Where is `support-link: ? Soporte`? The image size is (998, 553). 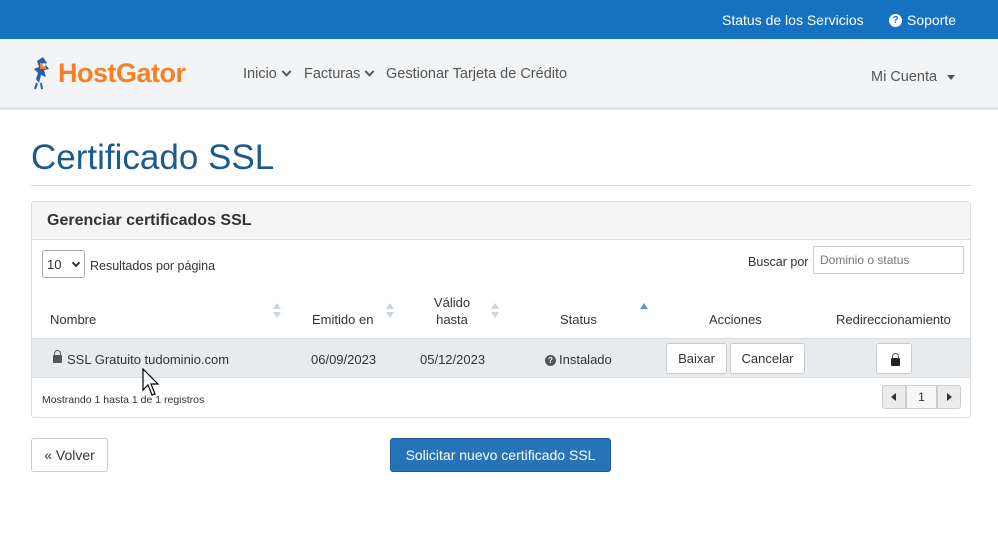 support-link: ? Soporte is located at coordinates (922, 20).